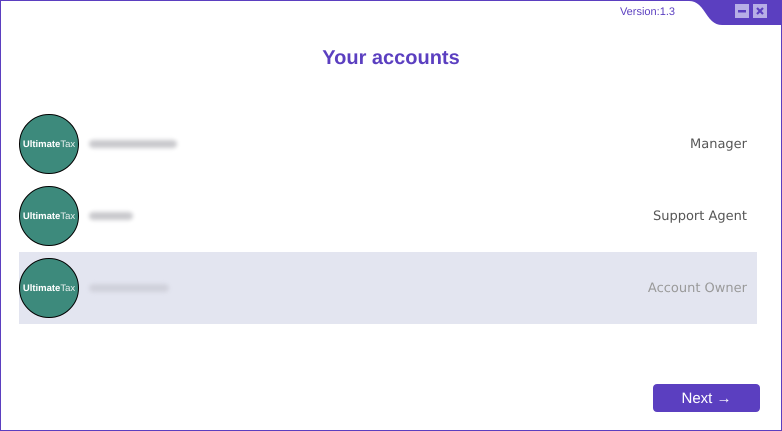 This screenshot has width=782, height=431. What do you see at coordinates (697, 288) in the screenshot?
I see `role-label: Account Owner` at bounding box center [697, 288].